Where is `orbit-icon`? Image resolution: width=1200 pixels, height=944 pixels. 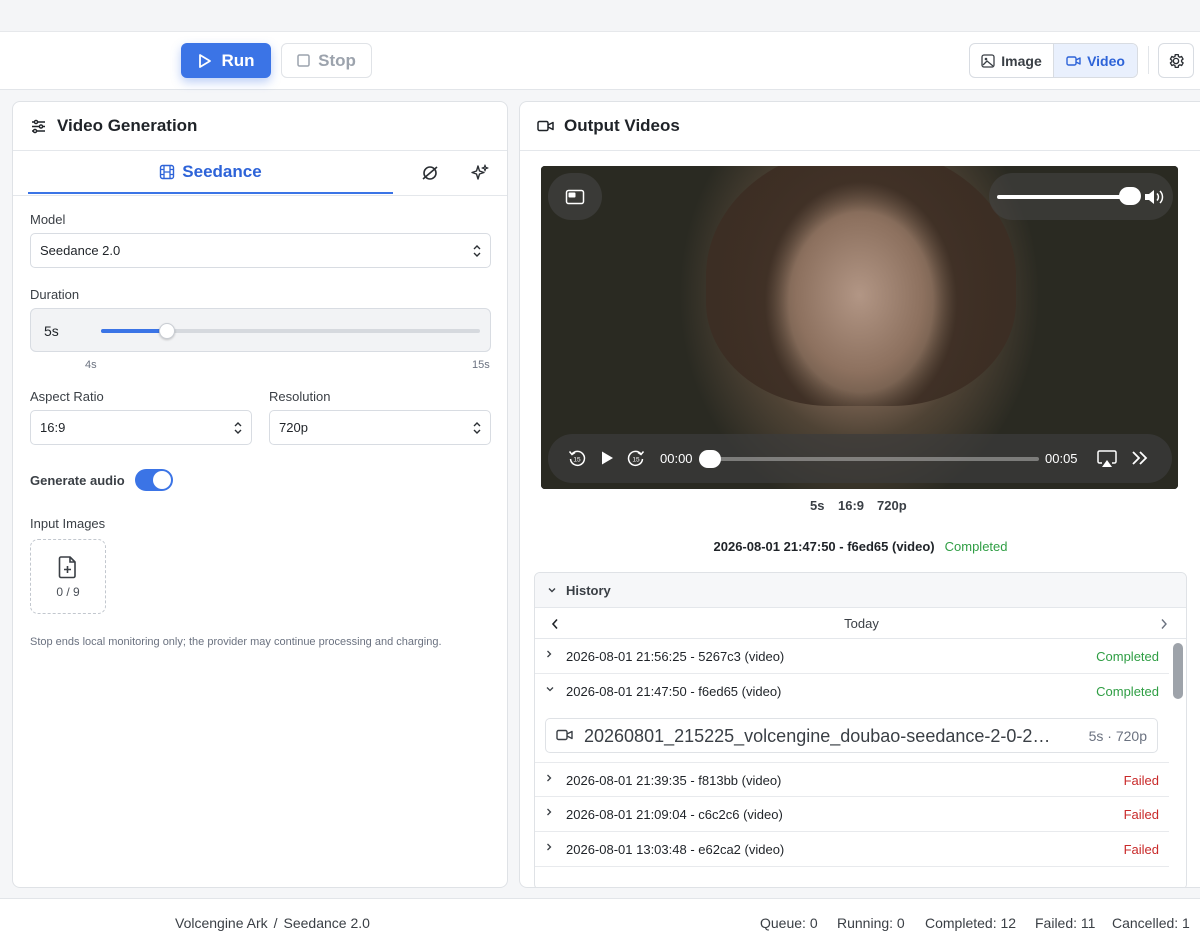 orbit-icon is located at coordinates (430, 173).